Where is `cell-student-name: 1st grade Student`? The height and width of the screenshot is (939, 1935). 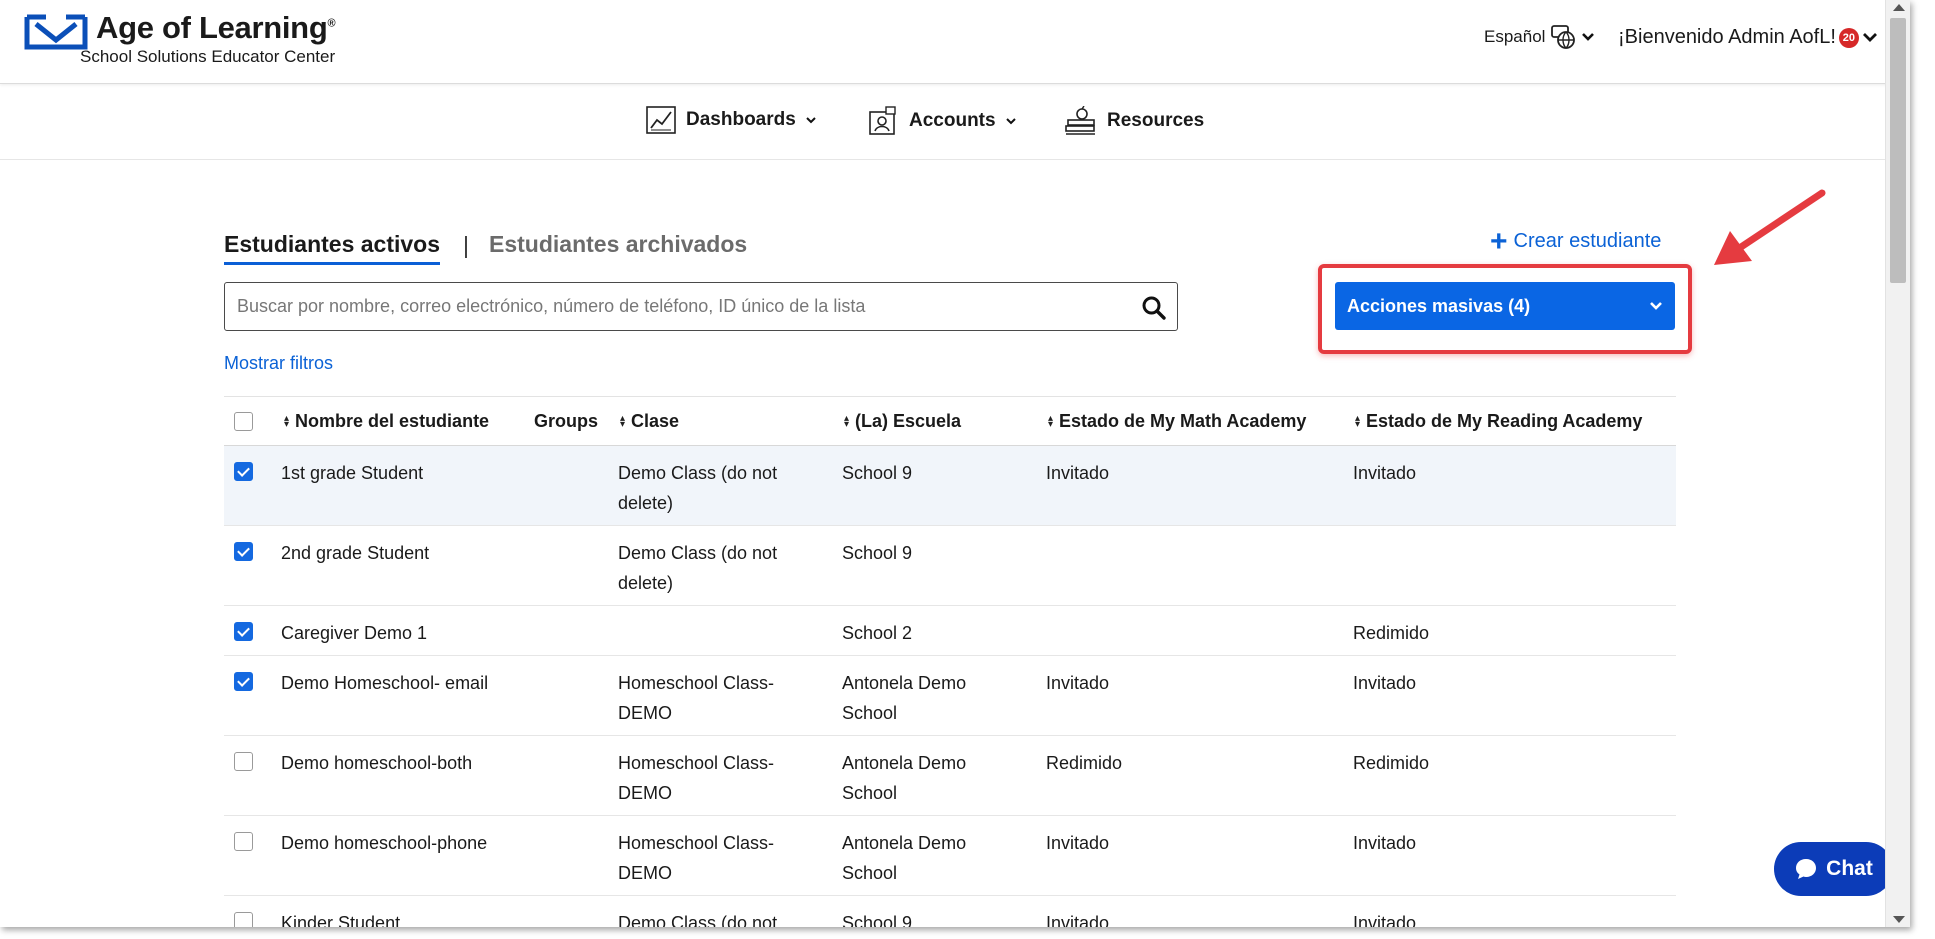 cell-student-name: 1st grade Student is located at coordinates (352, 473).